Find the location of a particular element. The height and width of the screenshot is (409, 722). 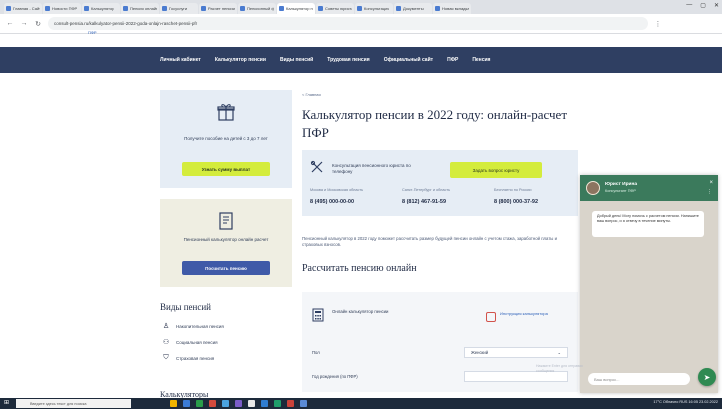

forward-icon: → is located at coordinates (24, 23).